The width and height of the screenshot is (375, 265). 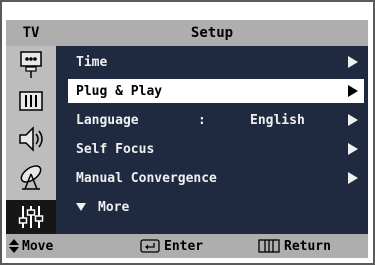 What do you see at coordinates (212, 33) in the screenshot?
I see `menu-title: Setup` at bounding box center [212, 33].